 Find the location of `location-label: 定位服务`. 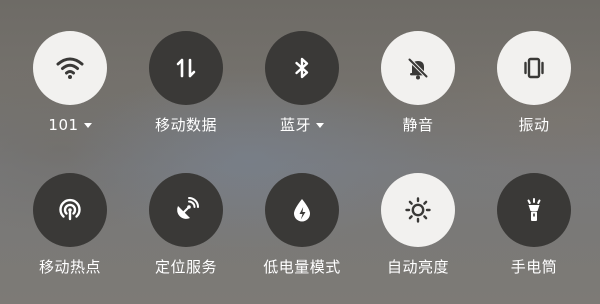

location-label: 定位服务 is located at coordinates (185, 267).